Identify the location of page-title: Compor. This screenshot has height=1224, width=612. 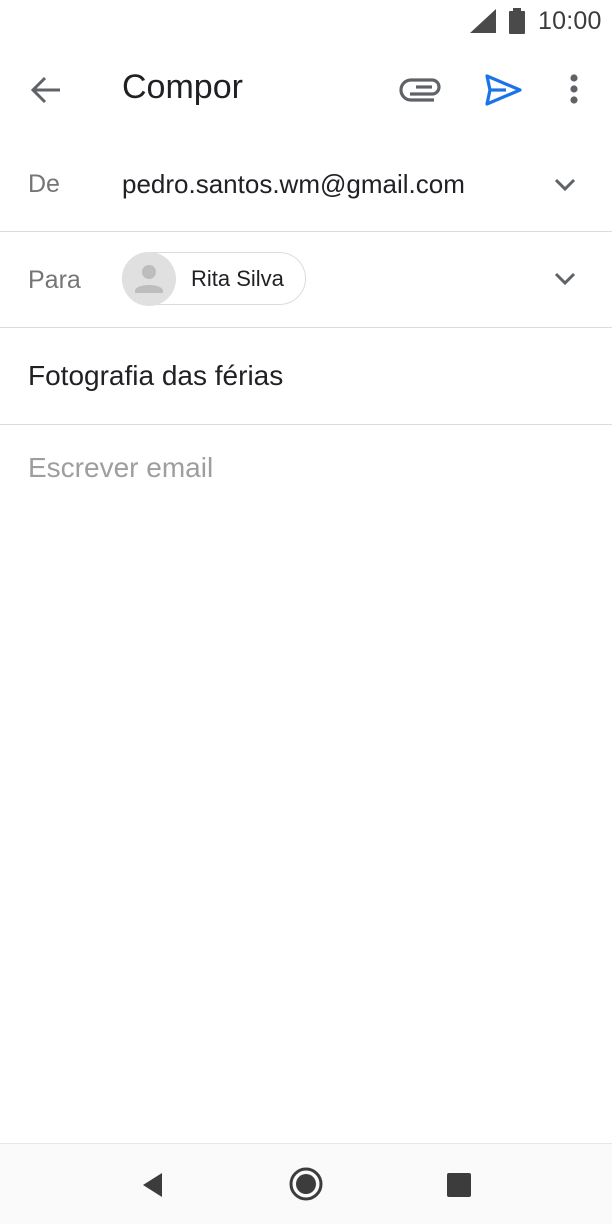
(182, 87).